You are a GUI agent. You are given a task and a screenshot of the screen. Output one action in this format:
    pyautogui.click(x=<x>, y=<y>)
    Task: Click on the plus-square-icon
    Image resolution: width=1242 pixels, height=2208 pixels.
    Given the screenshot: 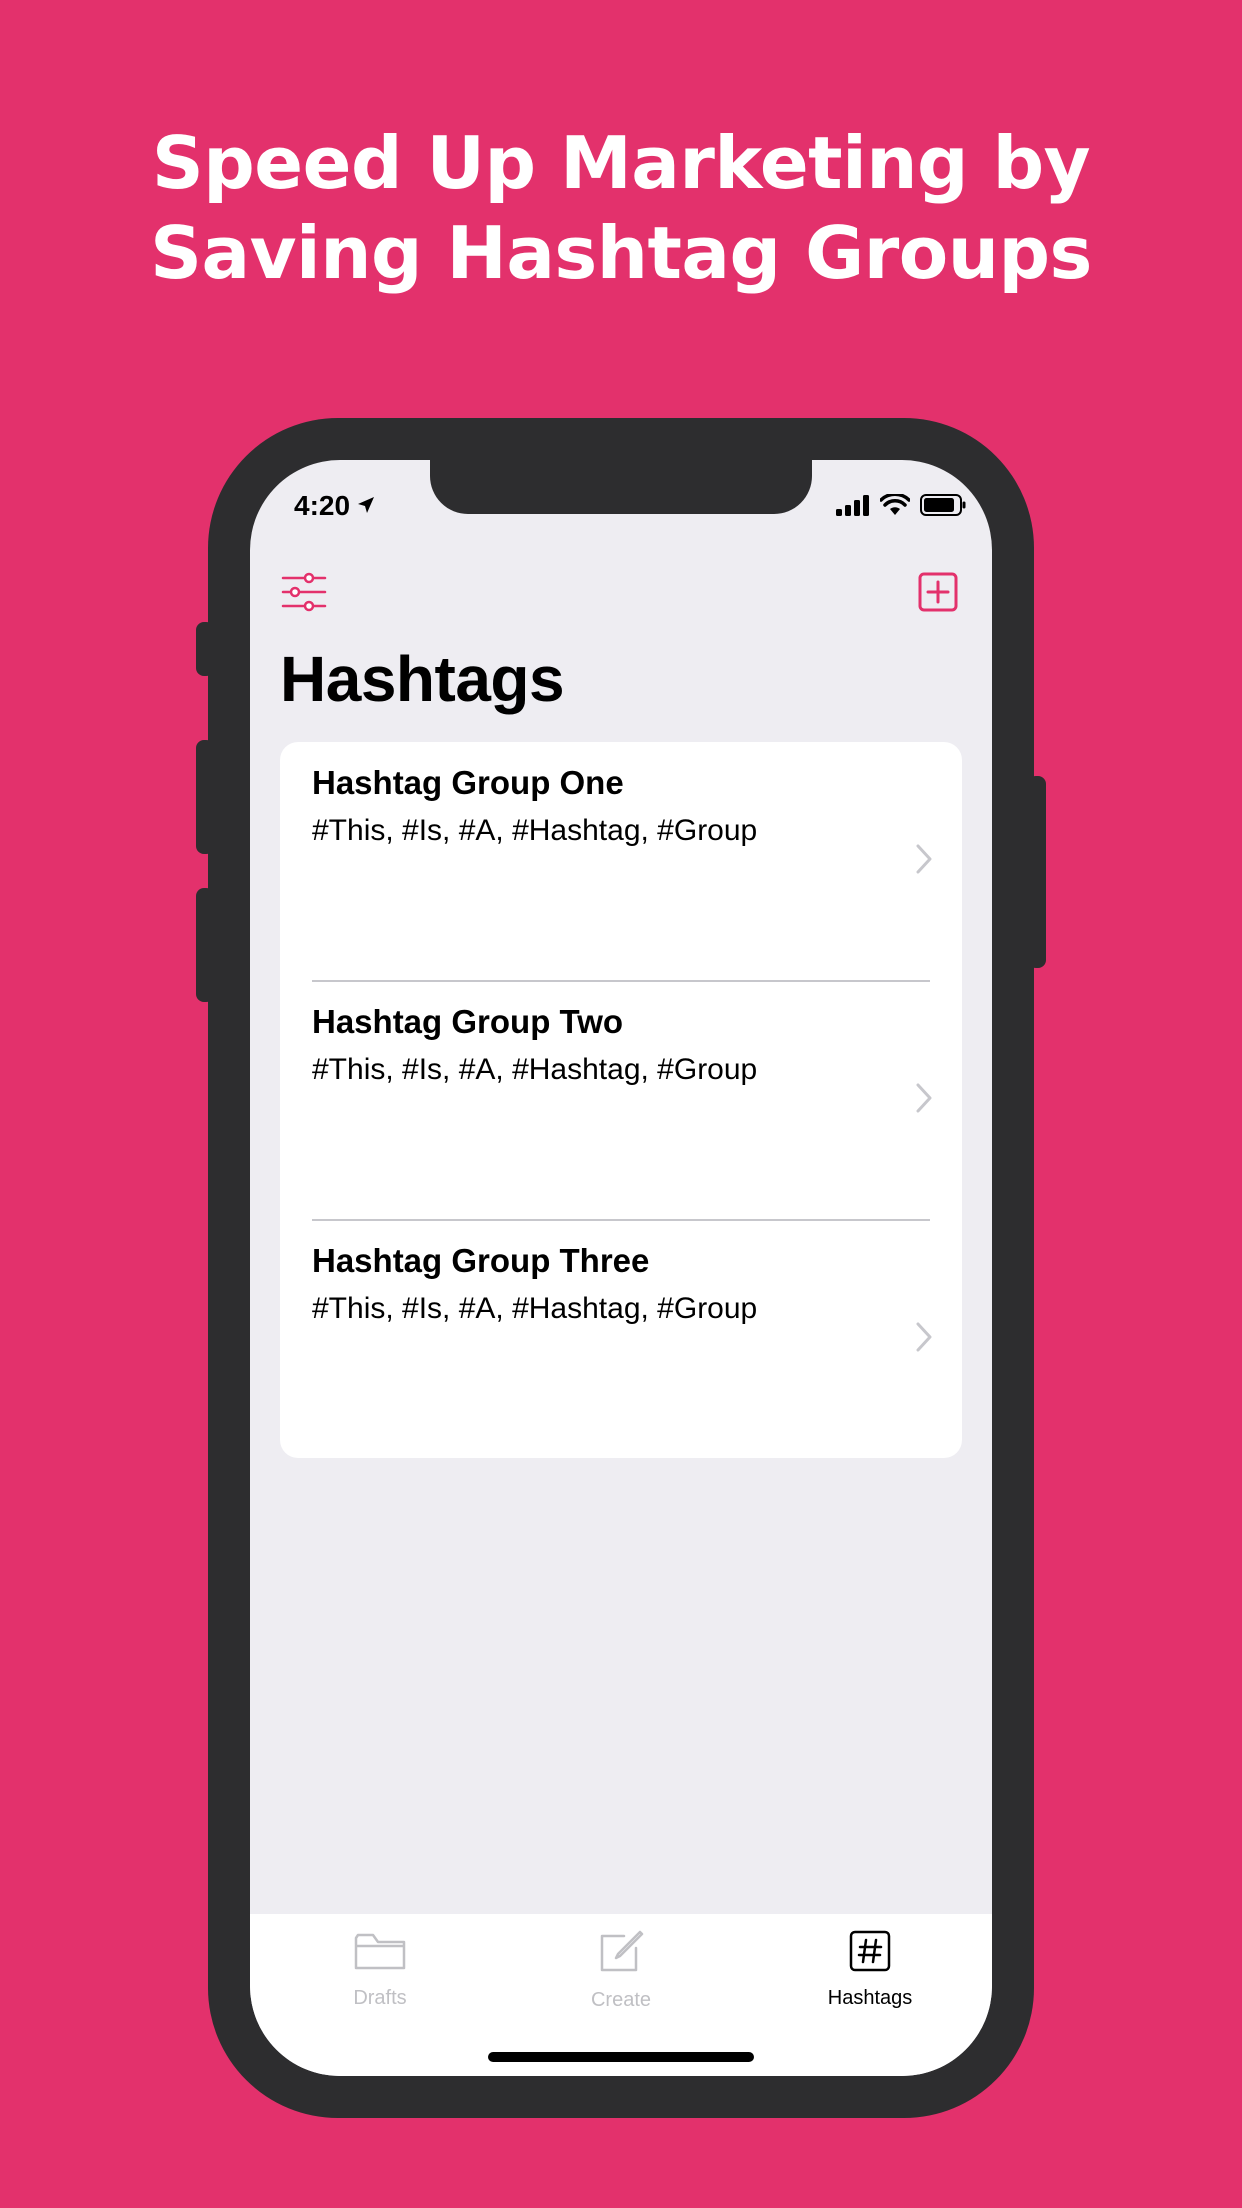 What is the action you would take?
    pyautogui.click(x=938, y=594)
    